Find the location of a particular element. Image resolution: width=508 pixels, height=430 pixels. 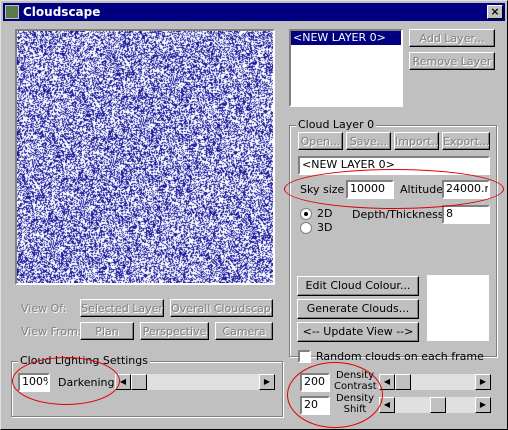

title-bar: Cloudscape × is located at coordinates (254, 12).